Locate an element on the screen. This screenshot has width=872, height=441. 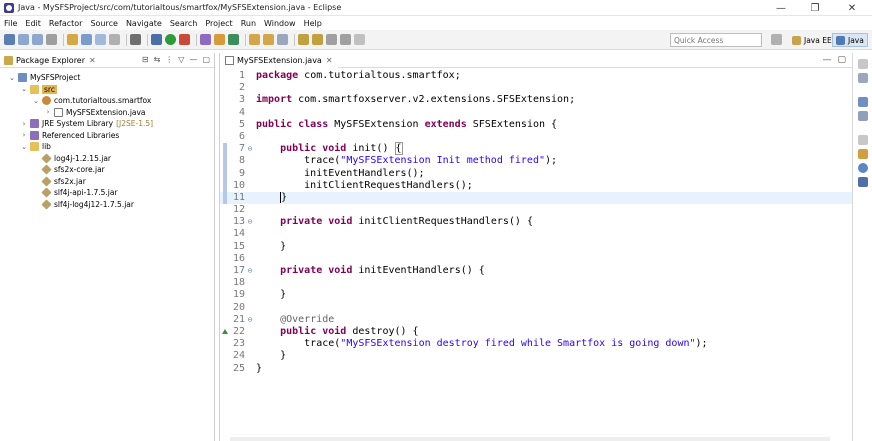
toggle-block-icon is located at coordinates (100, 39).